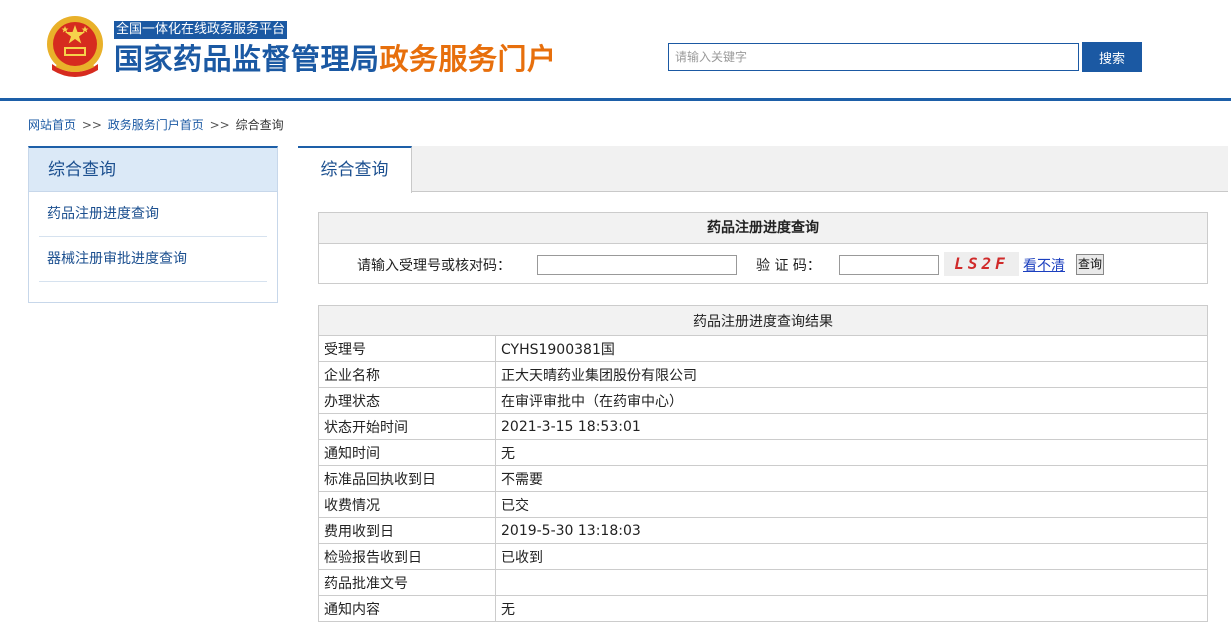 The image size is (1231, 635). What do you see at coordinates (468, 59) in the screenshot?
I see `site-title-sub: 政务服务门户` at bounding box center [468, 59].